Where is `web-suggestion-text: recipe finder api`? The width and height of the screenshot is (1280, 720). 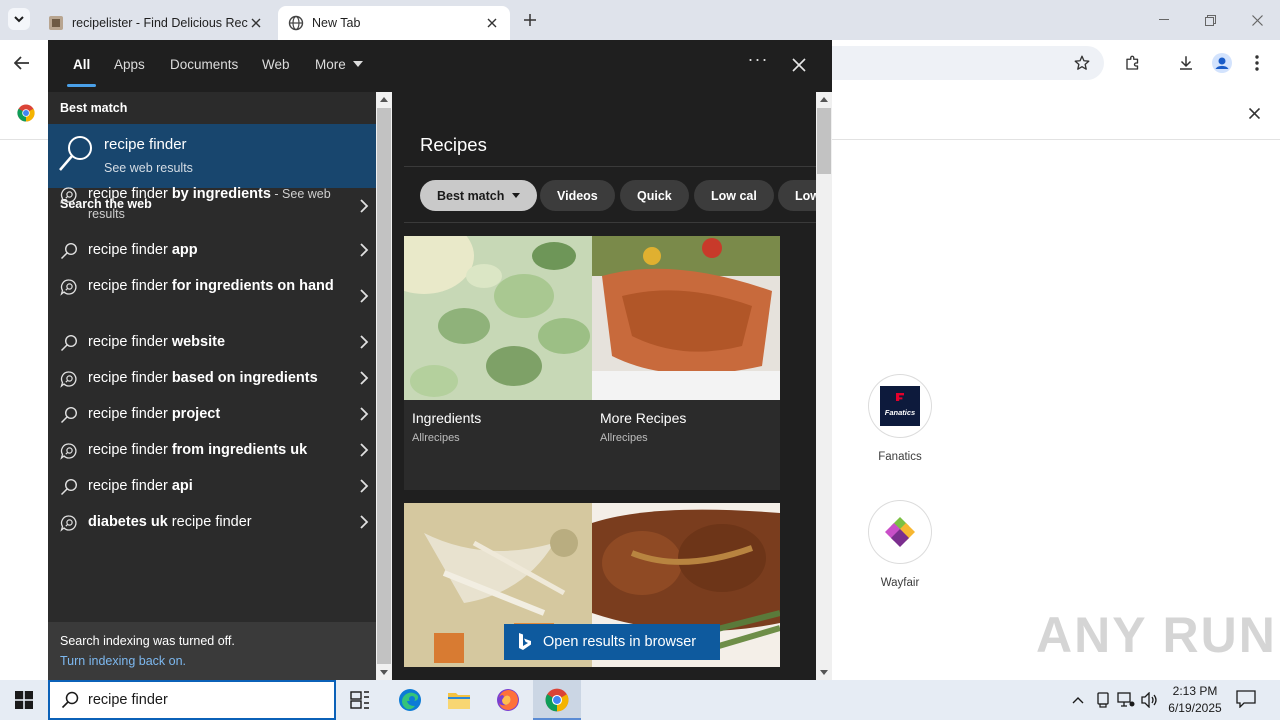
web-suggestion-text: recipe finder api is located at coordinates (216, 486).